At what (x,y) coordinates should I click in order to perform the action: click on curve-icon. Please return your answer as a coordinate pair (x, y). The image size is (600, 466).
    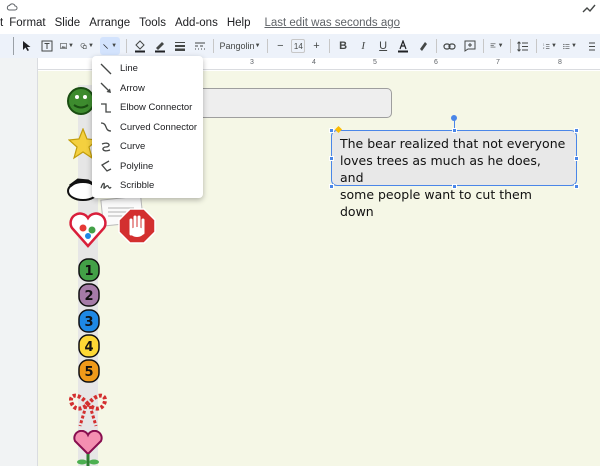
    Looking at the image, I should click on (106, 147).